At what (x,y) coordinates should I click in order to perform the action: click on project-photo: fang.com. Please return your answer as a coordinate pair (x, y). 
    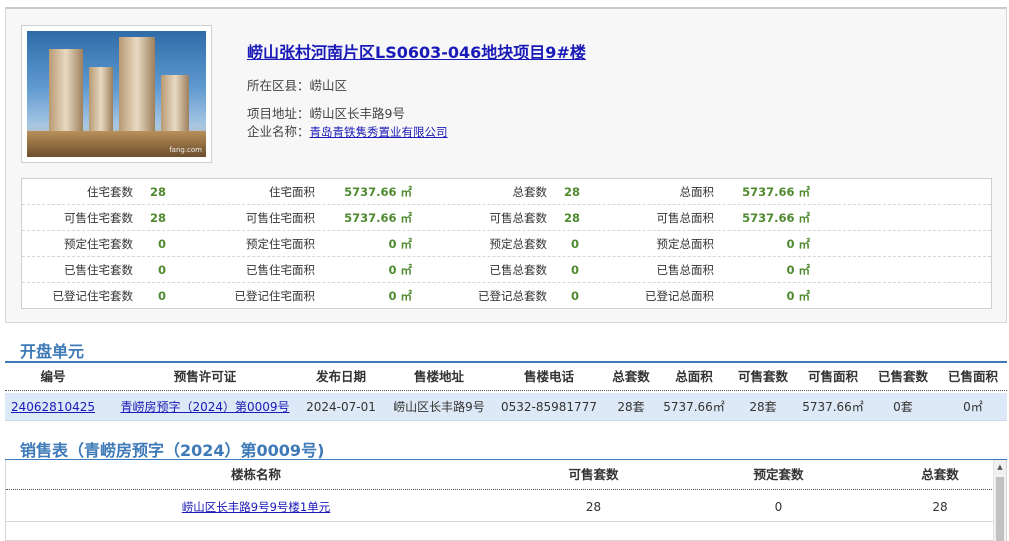
    Looking at the image, I should click on (116, 94).